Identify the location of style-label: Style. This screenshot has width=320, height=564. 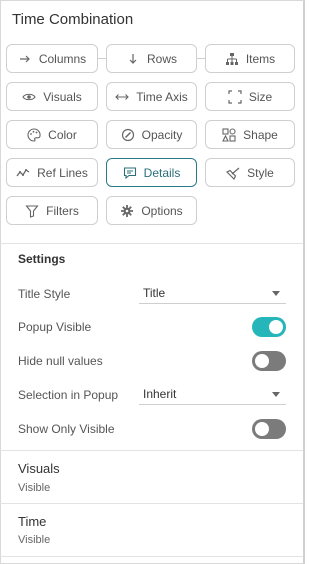
(260, 172).